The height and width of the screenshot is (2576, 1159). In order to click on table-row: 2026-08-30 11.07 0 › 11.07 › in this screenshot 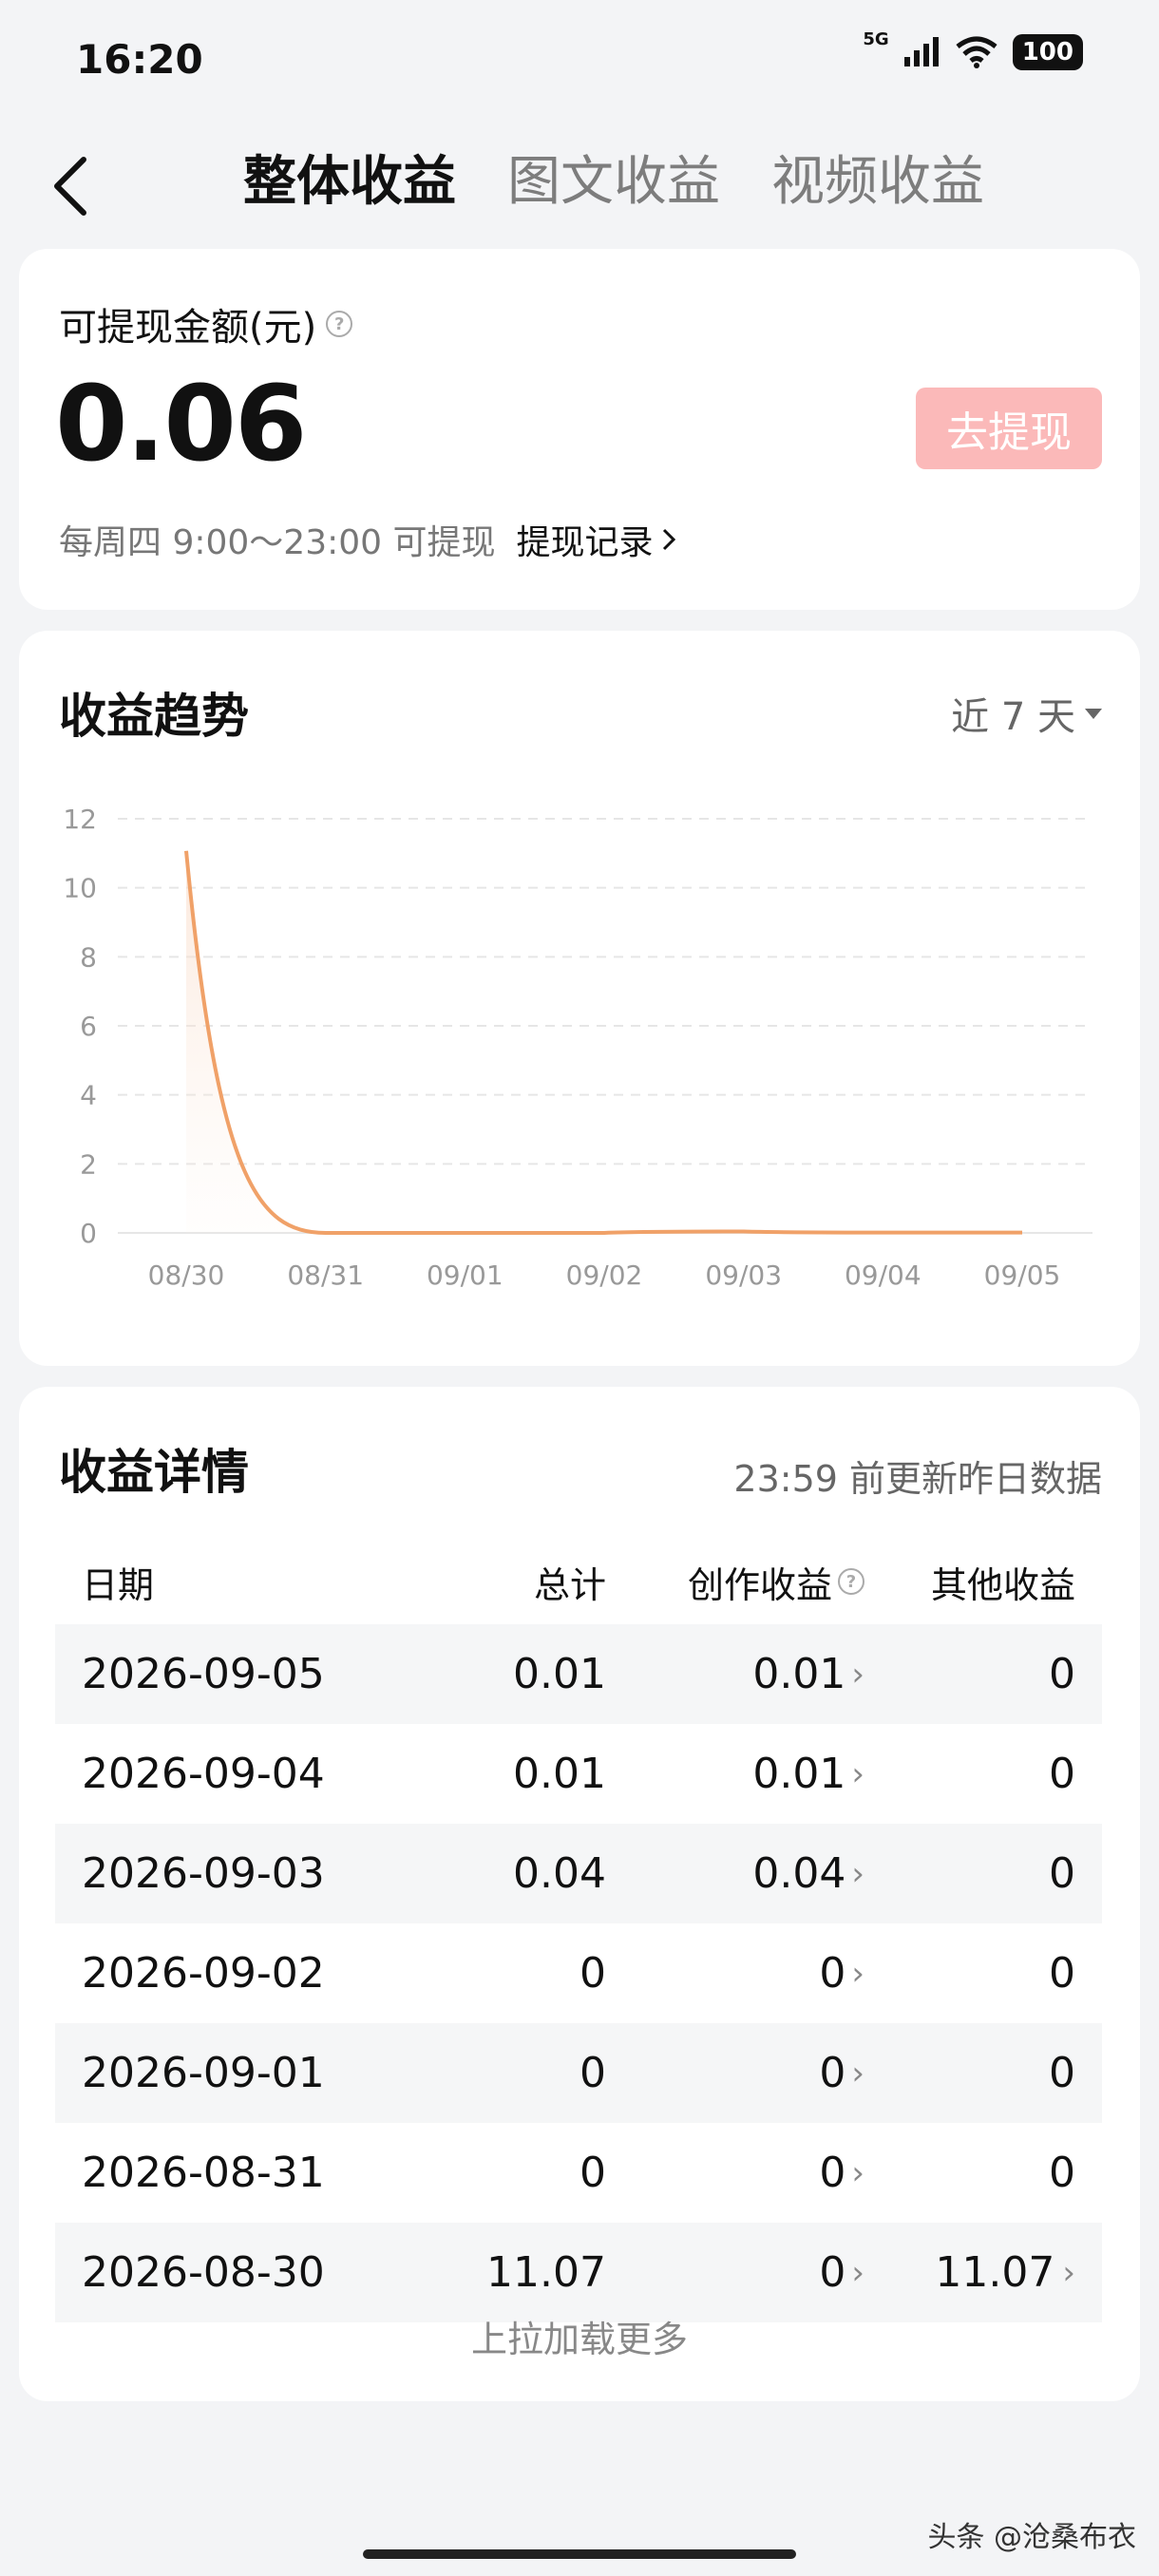, I will do `click(578, 2272)`.